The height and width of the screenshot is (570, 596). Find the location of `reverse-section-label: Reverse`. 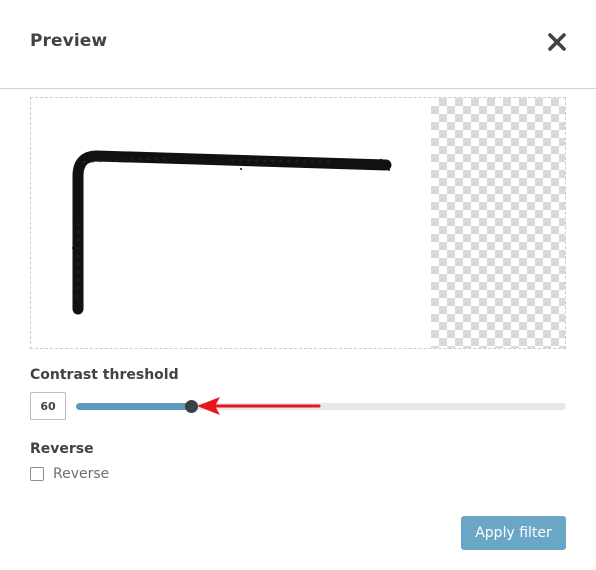

reverse-section-label: Reverse is located at coordinates (62, 449).